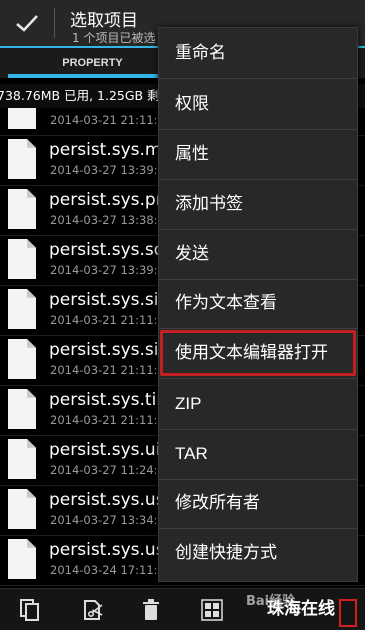  What do you see at coordinates (258, 404) in the screenshot?
I see `menu-item-zip: ZIP` at bounding box center [258, 404].